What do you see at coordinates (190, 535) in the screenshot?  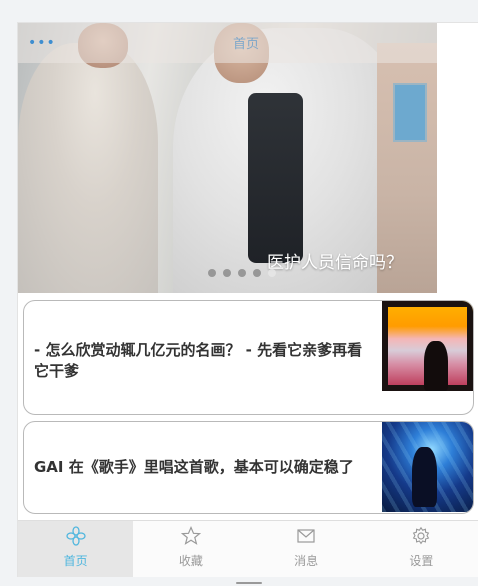 I see `star-icon` at bounding box center [190, 535].